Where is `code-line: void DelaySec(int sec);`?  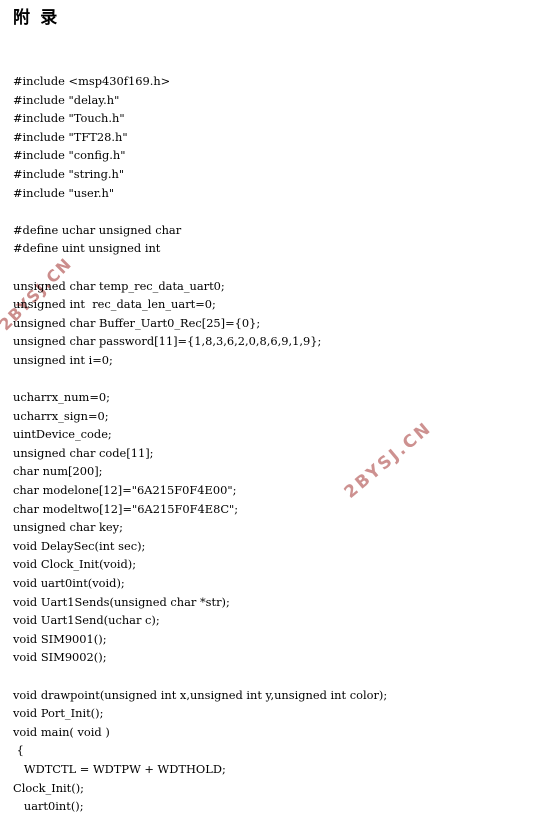 code-line: void DelaySec(int sec); is located at coordinates (79, 545).